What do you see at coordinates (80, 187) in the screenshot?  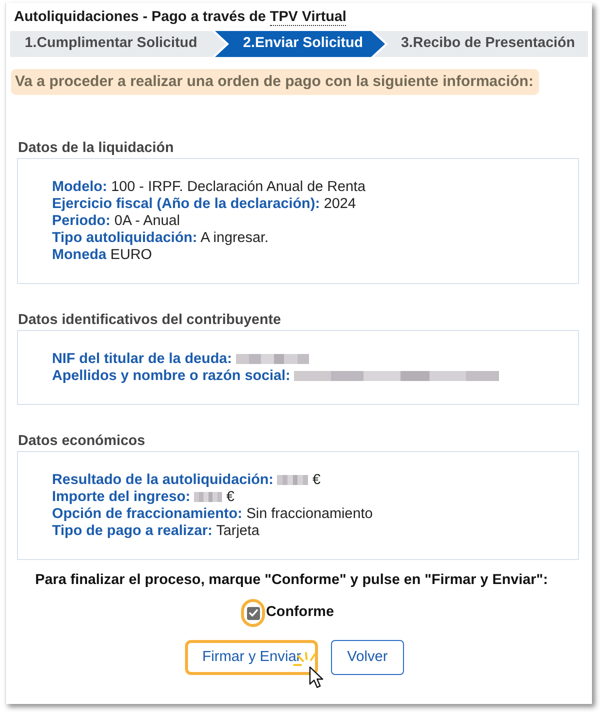 I see `field-label: Modelo:` at bounding box center [80, 187].